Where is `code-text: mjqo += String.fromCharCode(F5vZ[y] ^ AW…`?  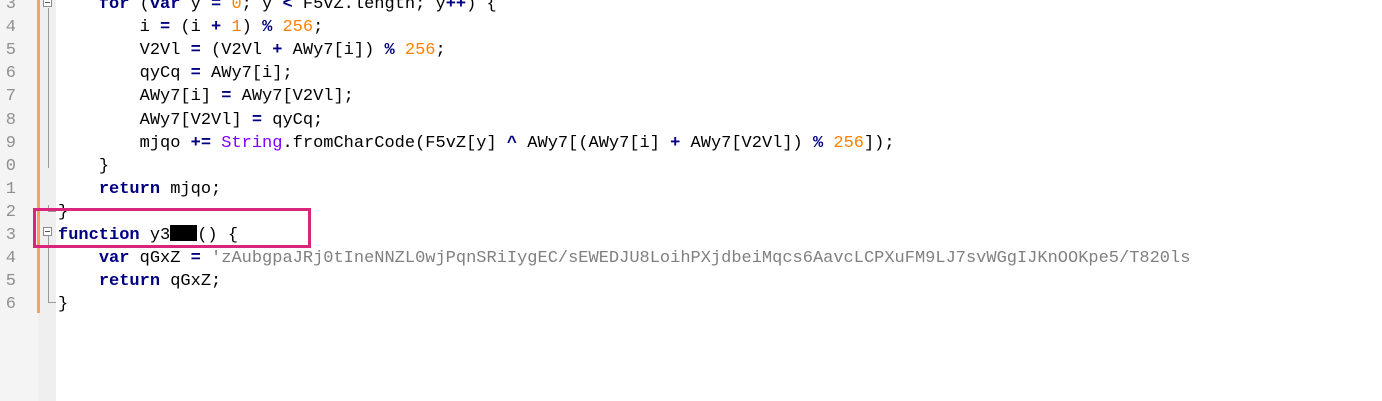
code-text: mjqo += String.fromCharCode(F5vZ[y] ^ AW… is located at coordinates (476, 143).